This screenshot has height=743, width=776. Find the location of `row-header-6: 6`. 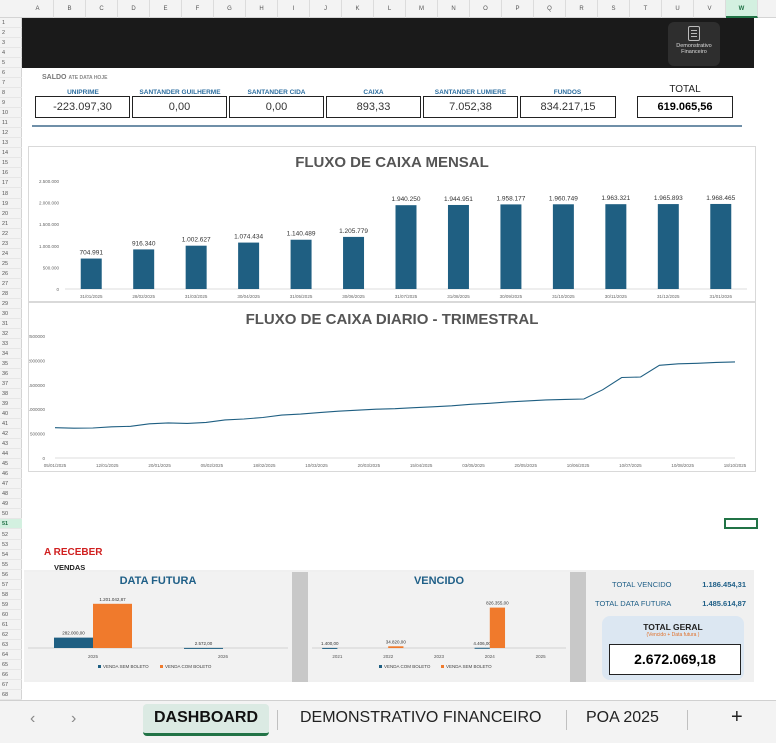

row-header-6: 6 is located at coordinates (11, 73).